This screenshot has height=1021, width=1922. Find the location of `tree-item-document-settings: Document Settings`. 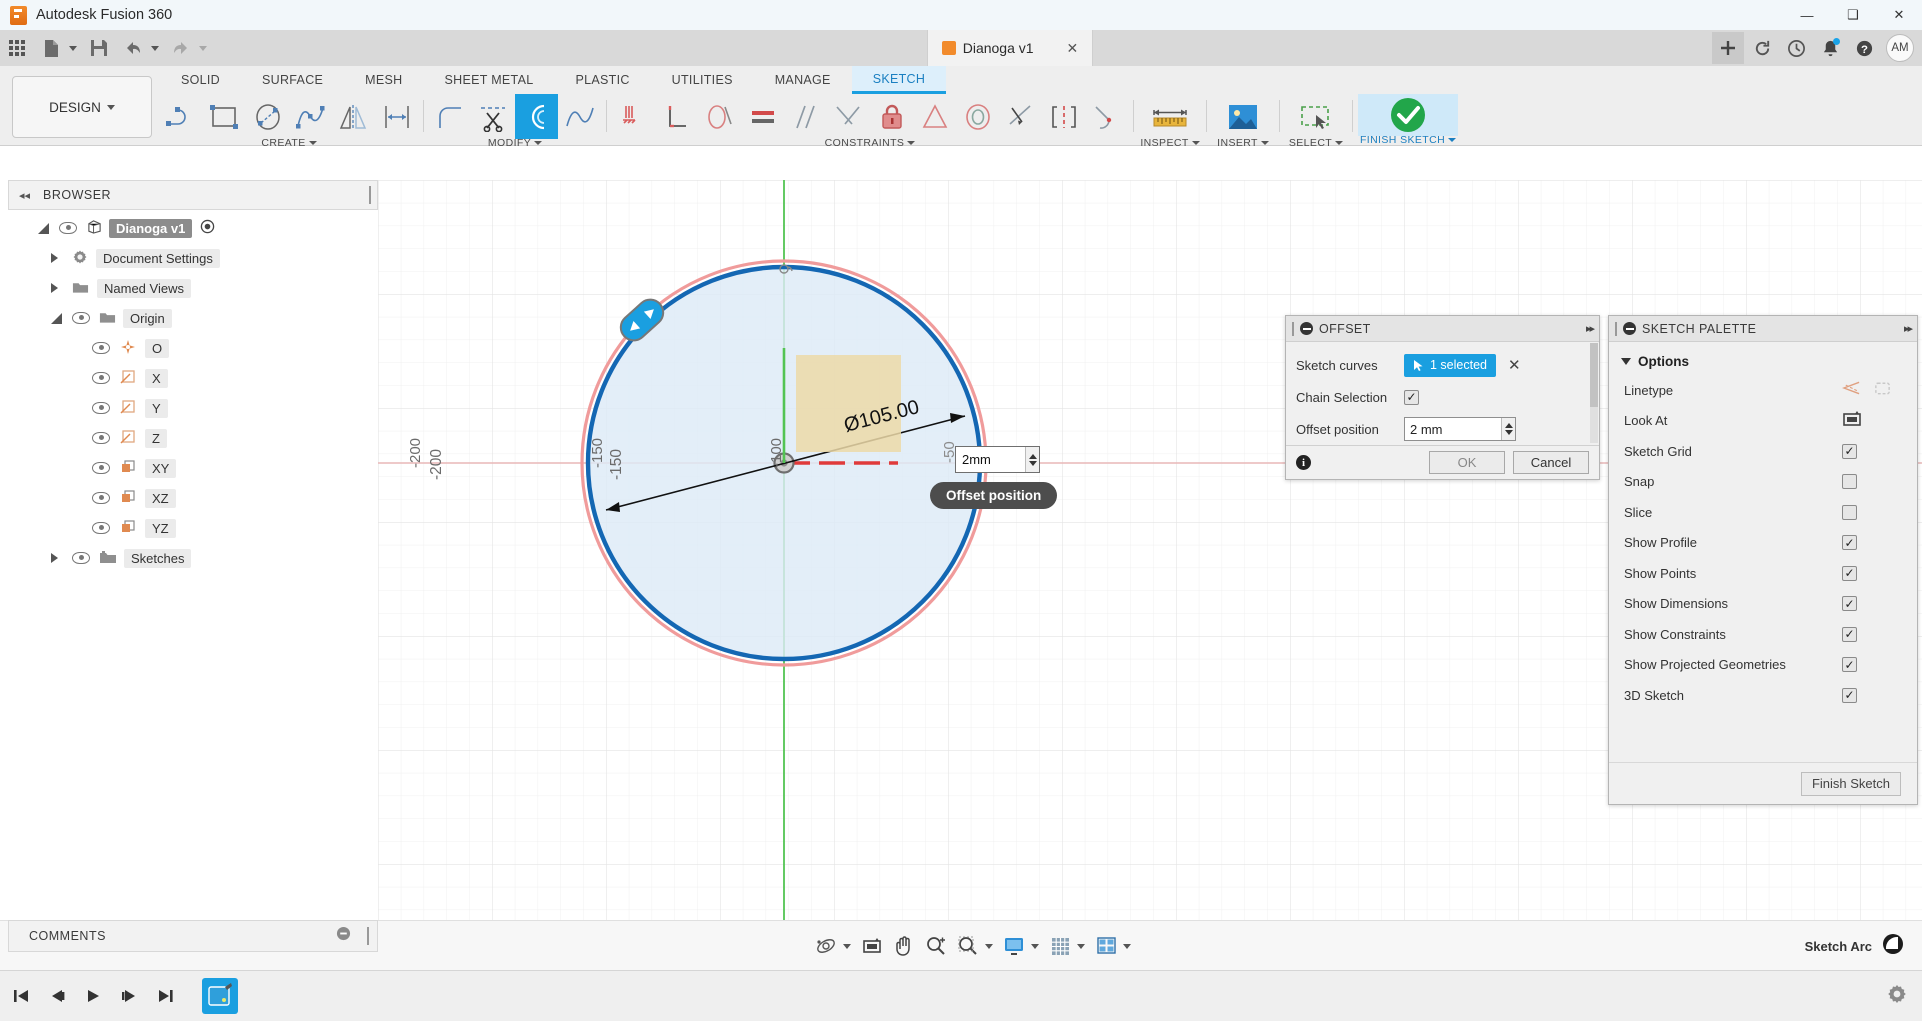

tree-item-document-settings: Document Settings is located at coordinates (193, 258).